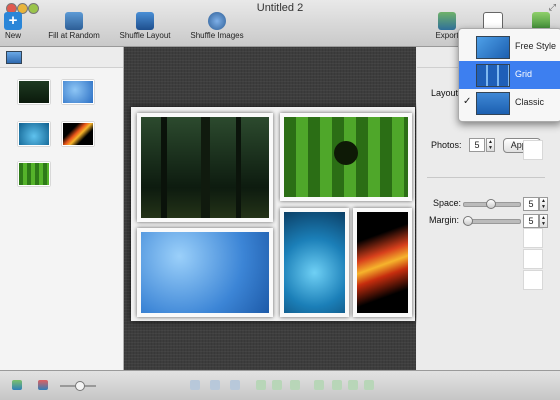  Describe the element at coordinates (43, 385) in the screenshot. I see `remove-image-icon` at that location.